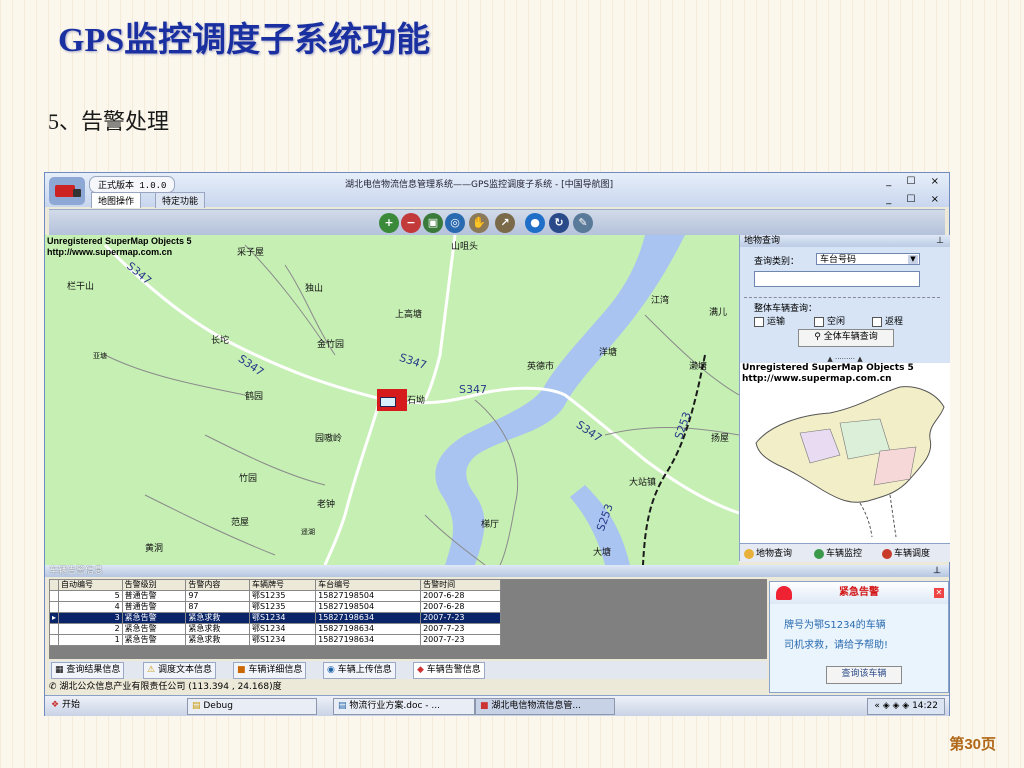 The height and width of the screenshot is (768, 1024). I want to click on tab-dispatch-text: ⚠ 调度文本信息, so click(179, 670).